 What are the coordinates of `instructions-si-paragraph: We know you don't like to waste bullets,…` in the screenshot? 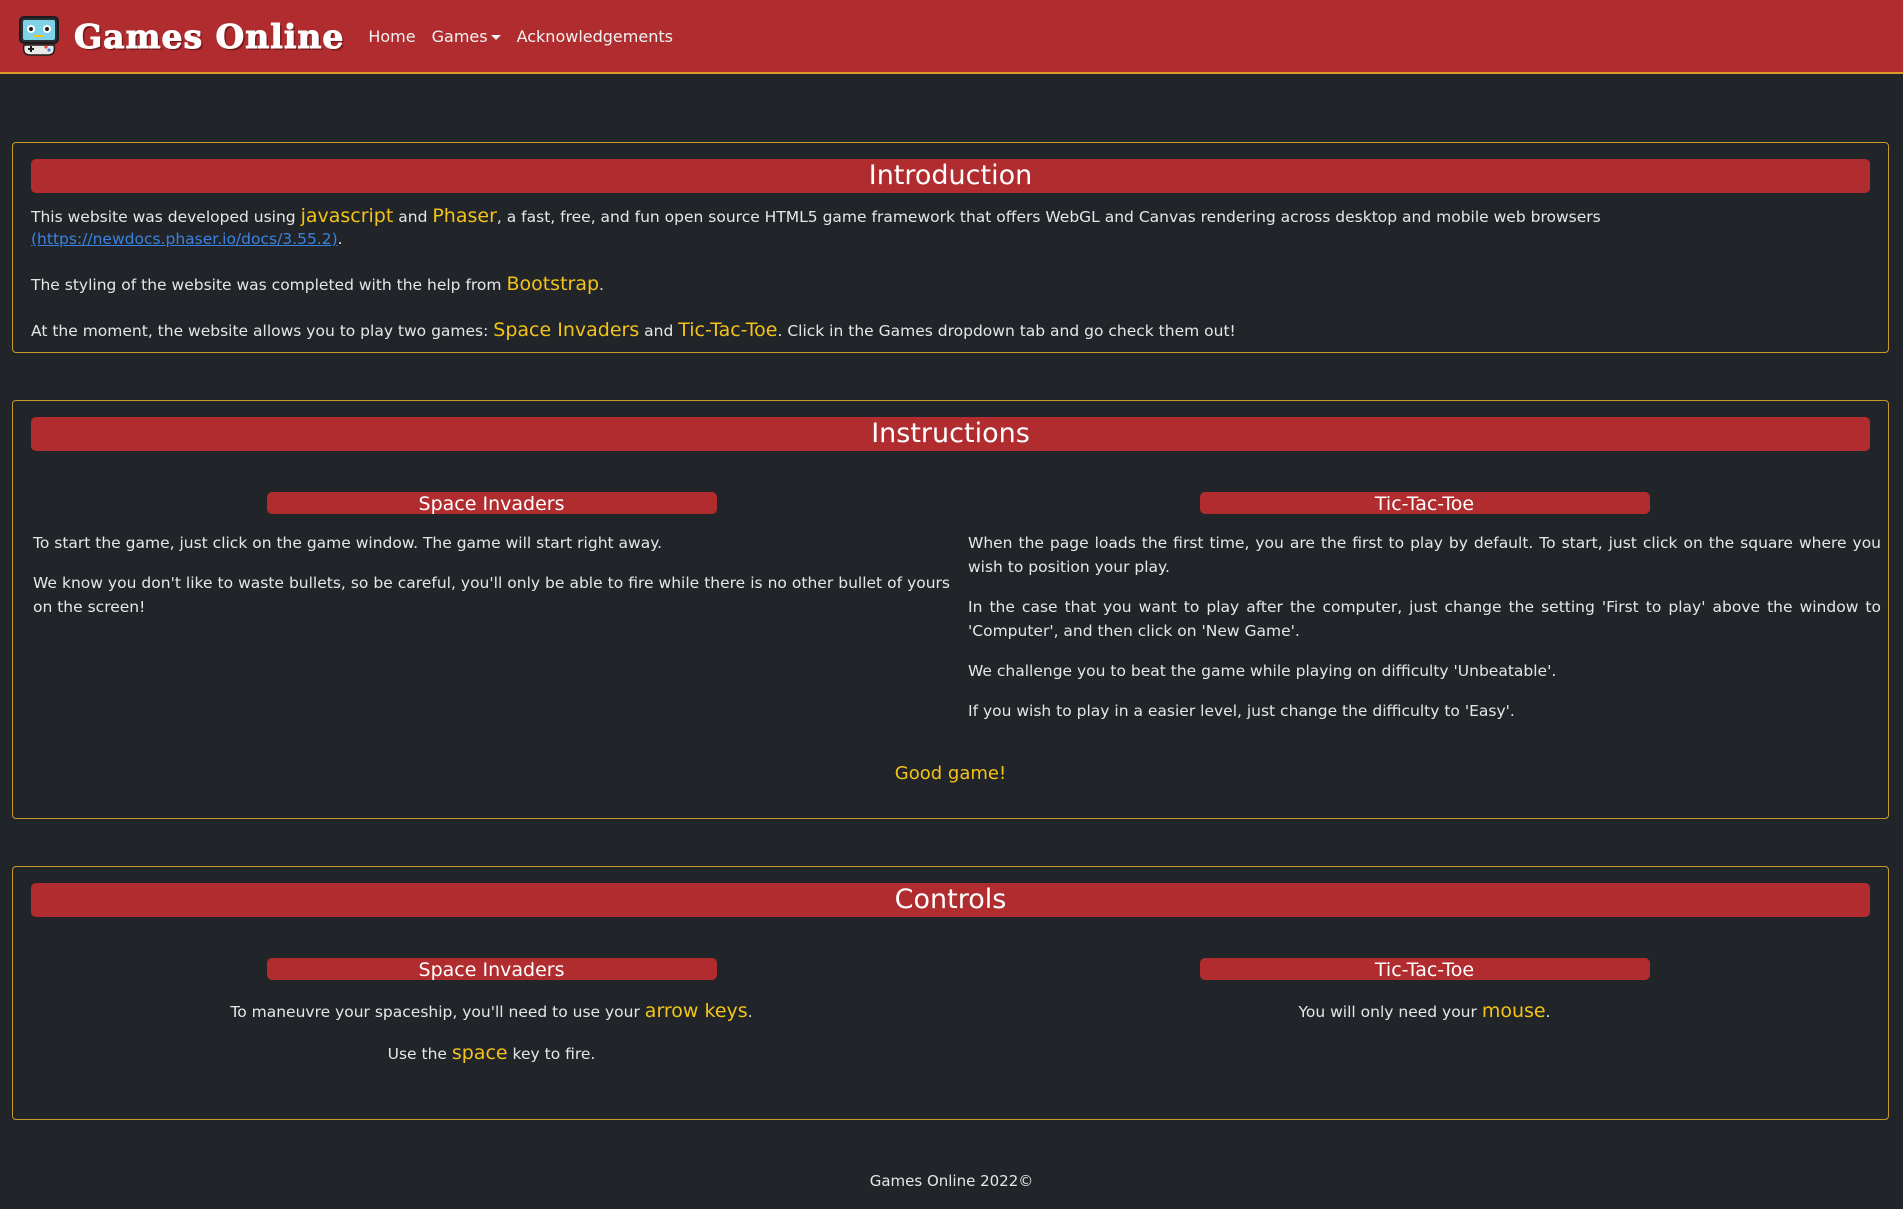 It's located at (491, 595).